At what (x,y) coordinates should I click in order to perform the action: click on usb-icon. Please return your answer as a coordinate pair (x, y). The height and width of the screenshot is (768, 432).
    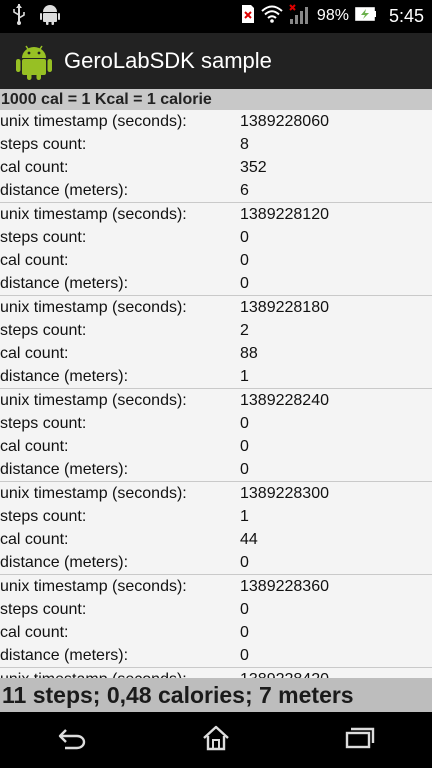
    Looking at the image, I should click on (19, 16).